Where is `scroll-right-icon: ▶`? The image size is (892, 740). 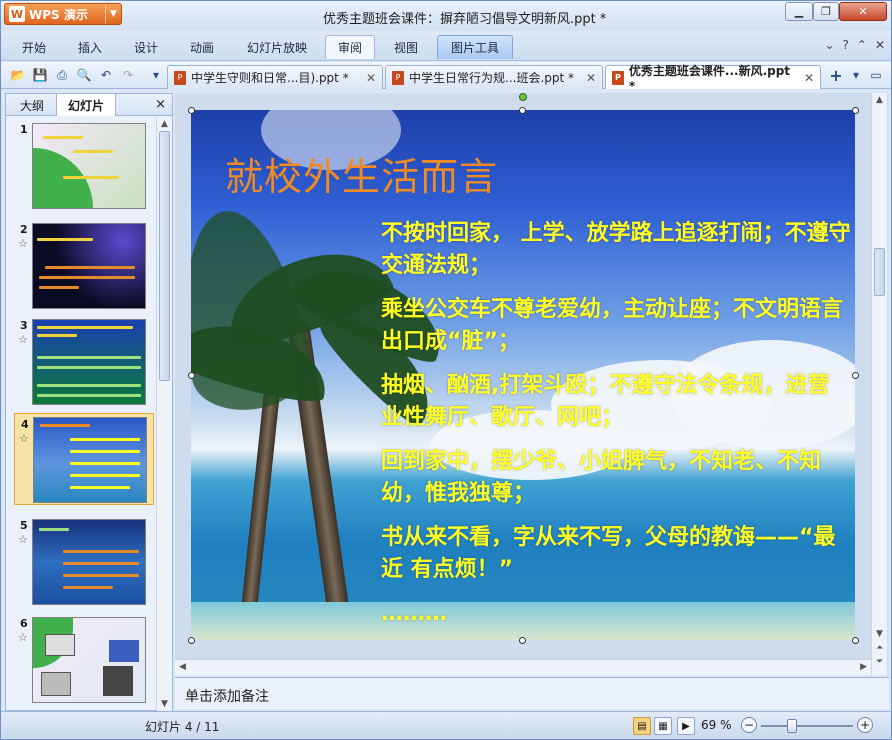
scroll-right-icon: ▶ is located at coordinates (863, 667).